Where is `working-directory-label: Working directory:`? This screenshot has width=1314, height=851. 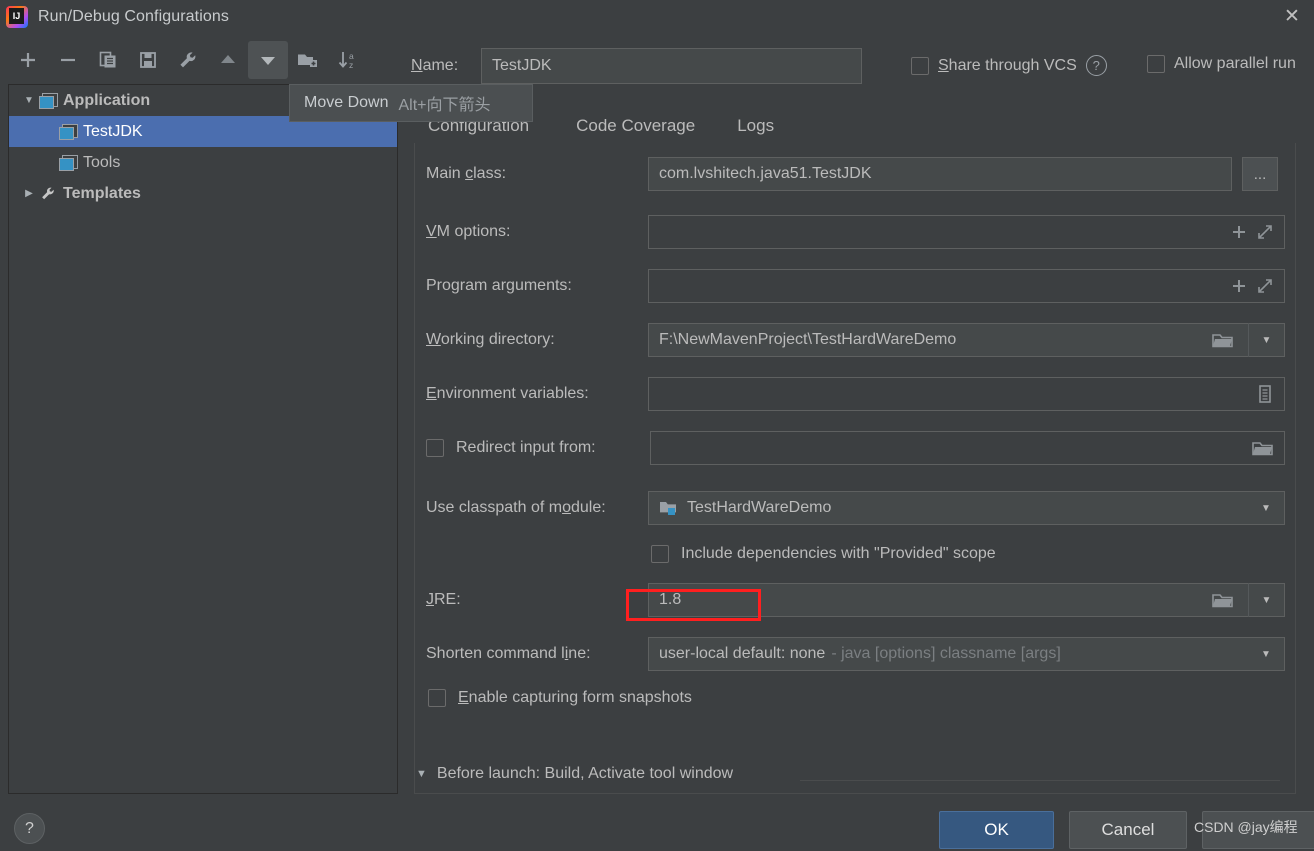 working-directory-label: Working directory: is located at coordinates (490, 339).